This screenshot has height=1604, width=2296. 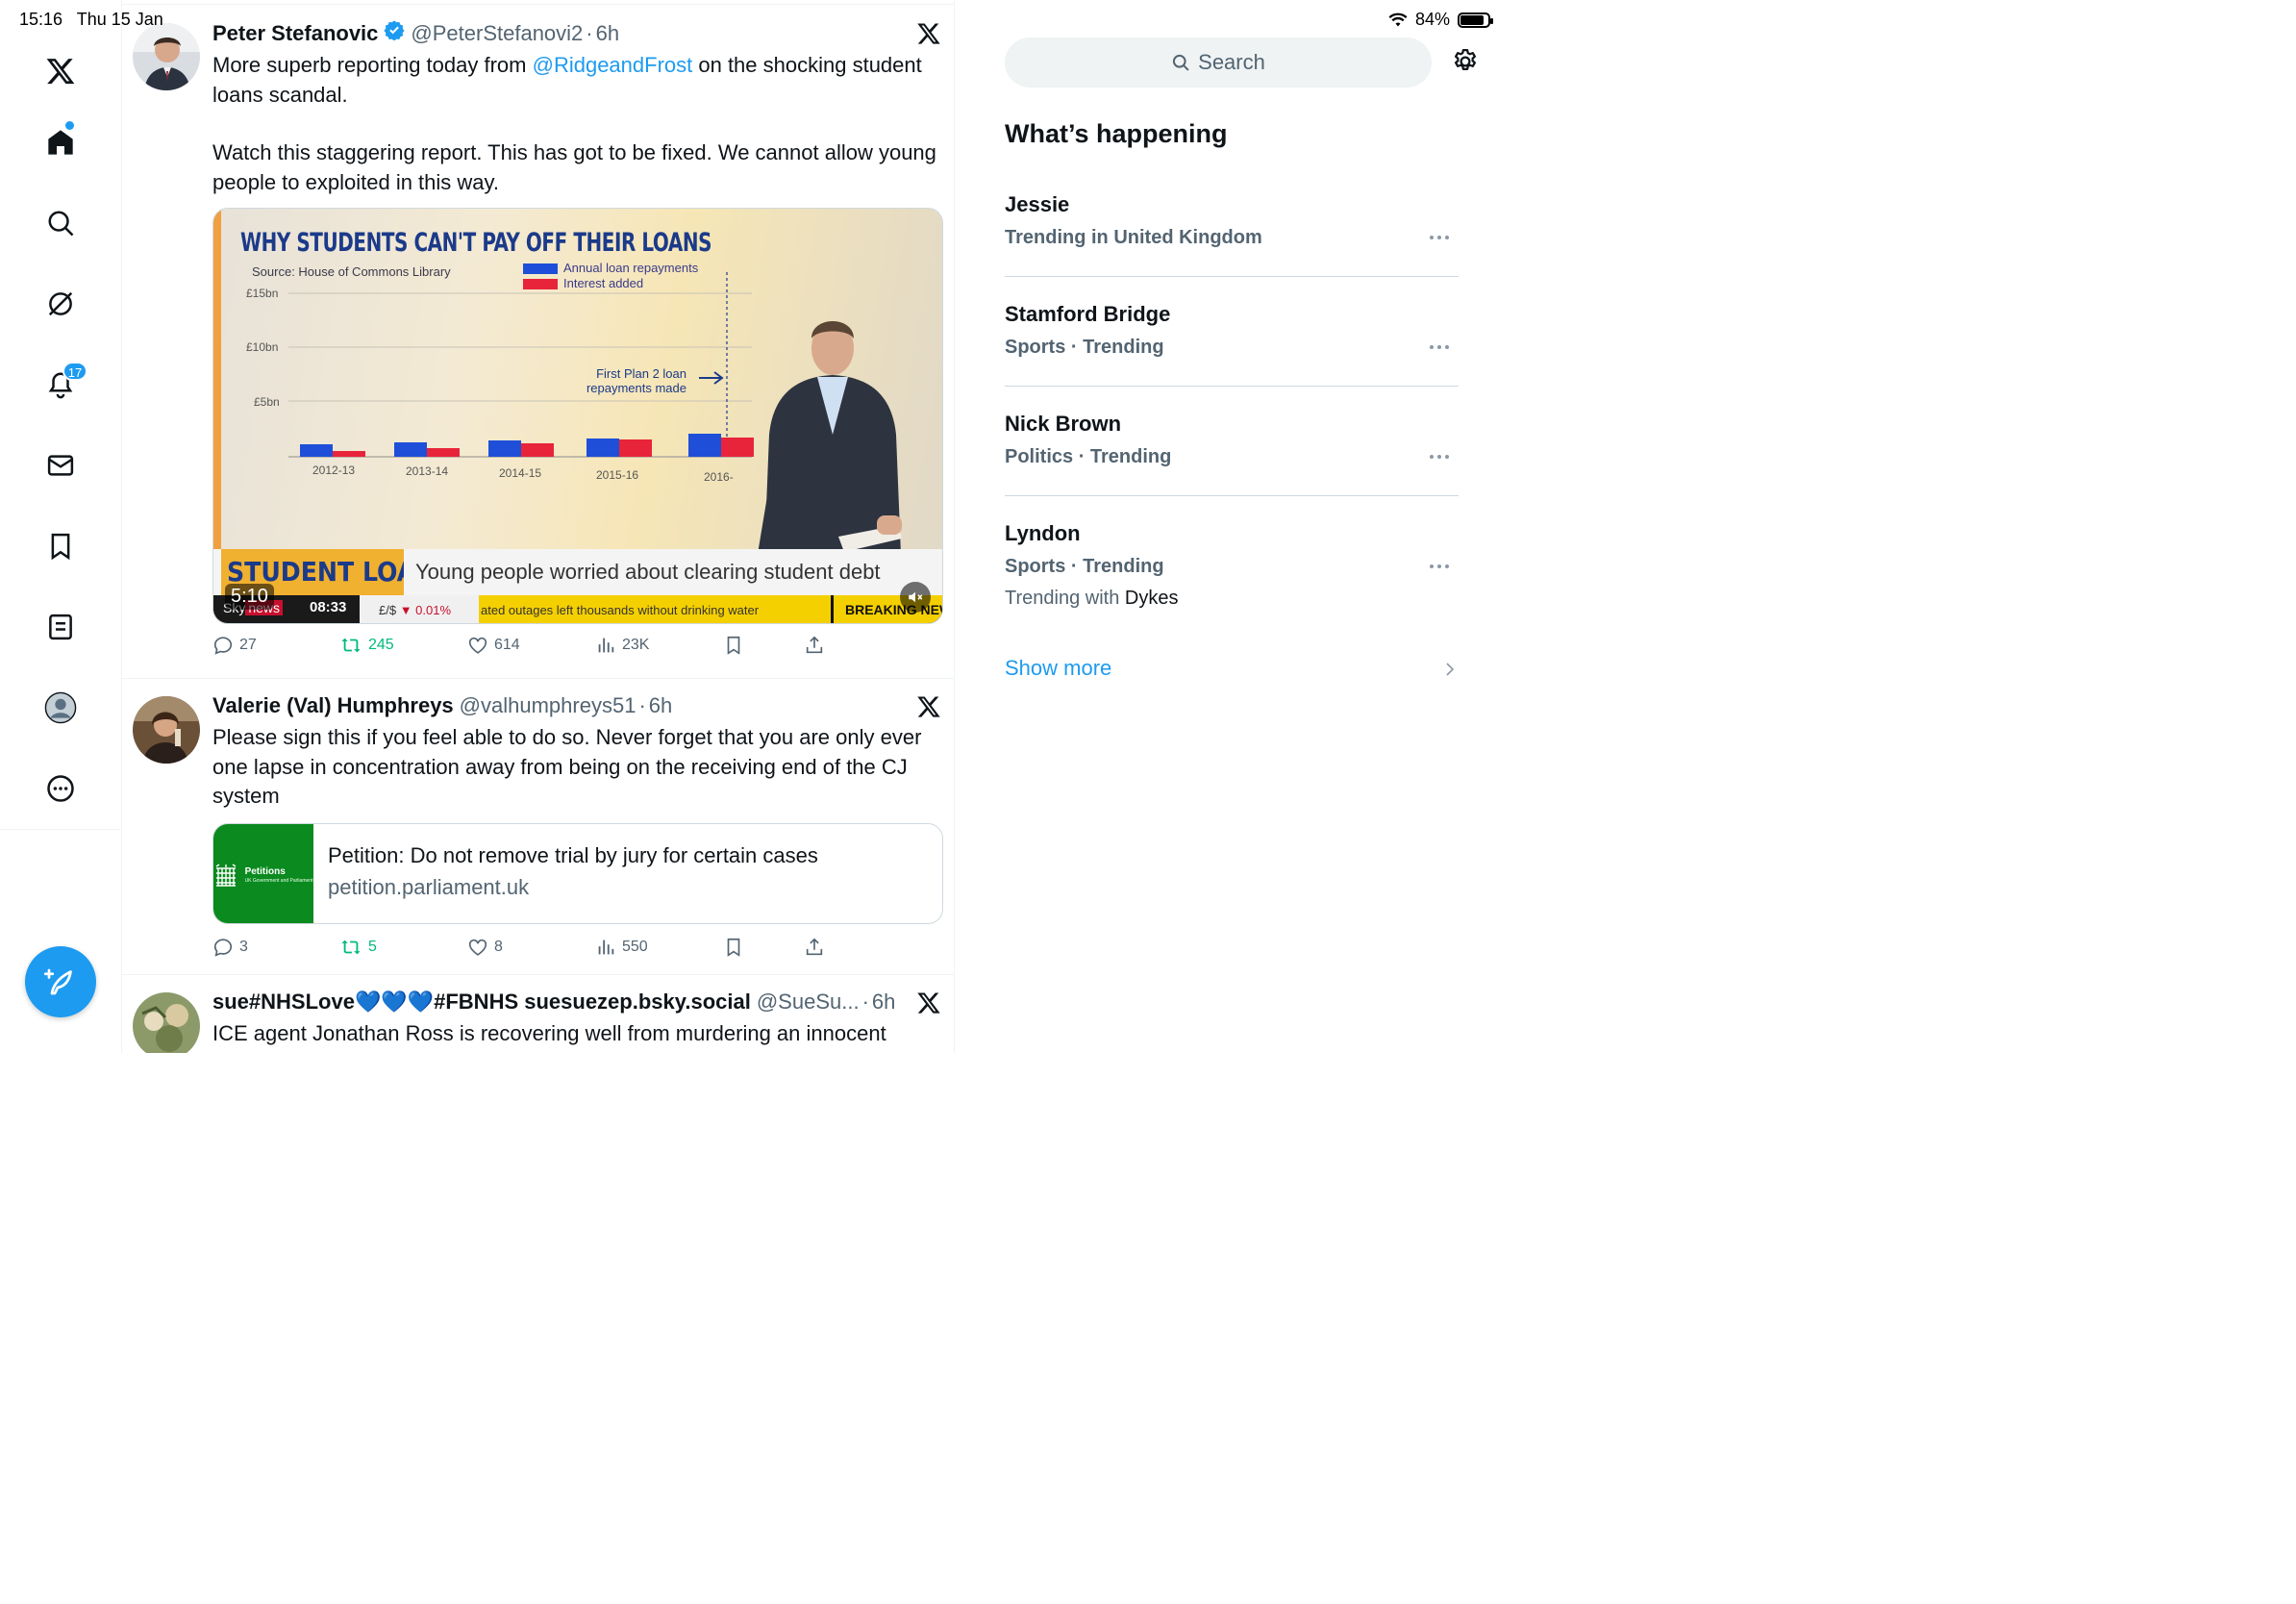 What do you see at coordinates (61, 627) in the screenshot?
I see `lists-icon` at bounding box center [61, 627].